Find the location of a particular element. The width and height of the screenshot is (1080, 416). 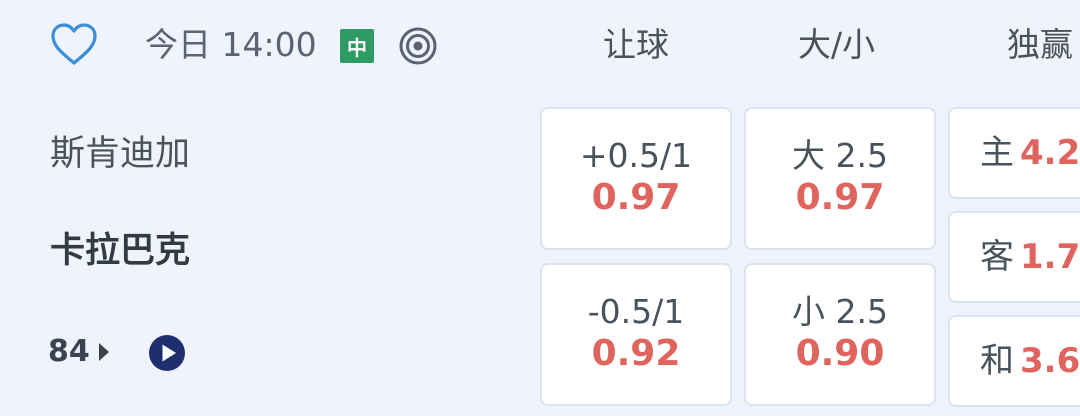

total-line: 小 2.5 is located at coordinates (840, 311).